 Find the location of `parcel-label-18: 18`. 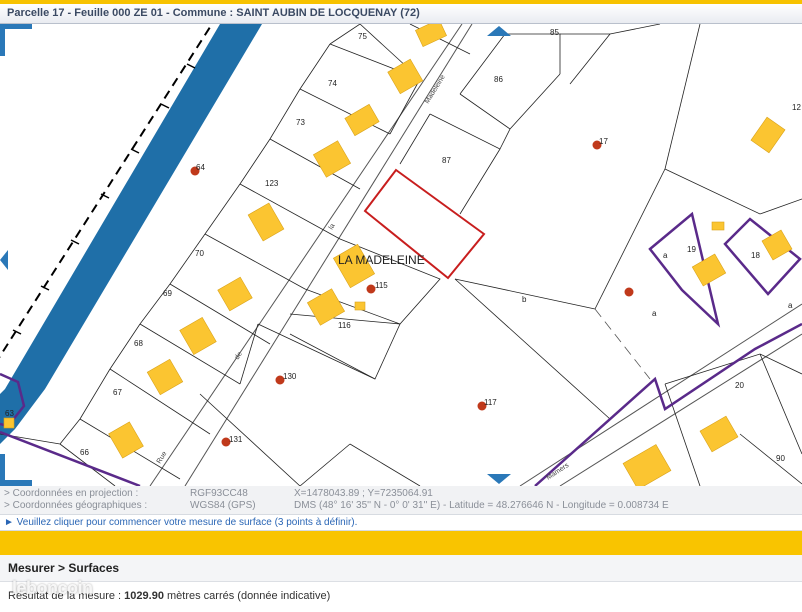

parcel-label-18: 18 is located at coordinates (755, 255).